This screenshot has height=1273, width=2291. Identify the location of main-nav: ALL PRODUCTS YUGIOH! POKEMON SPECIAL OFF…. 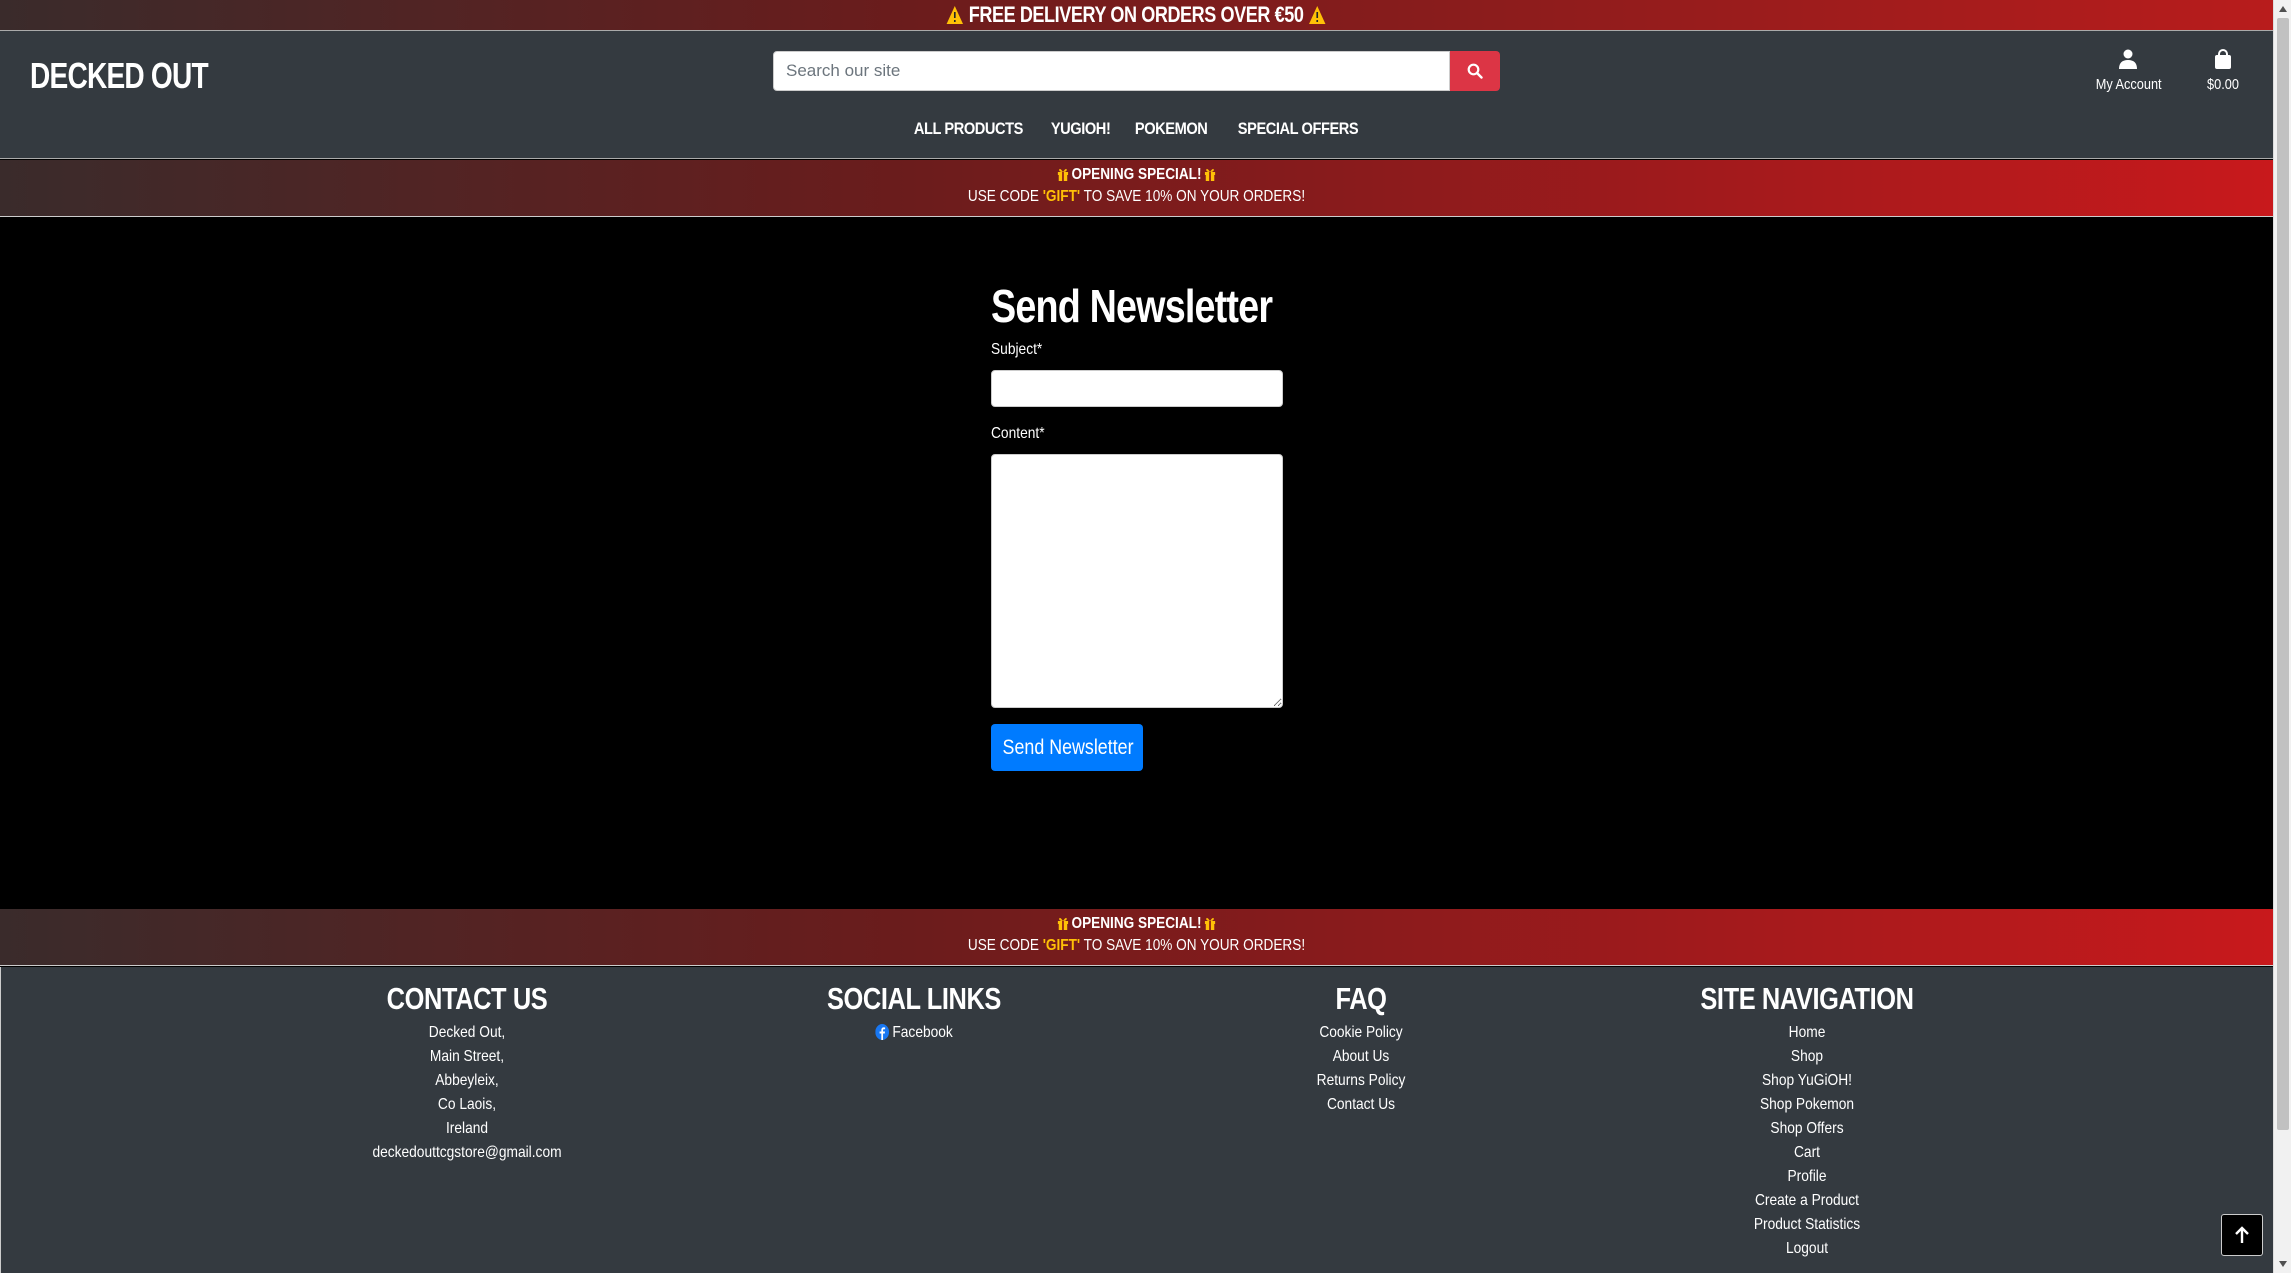
(1136, 129).